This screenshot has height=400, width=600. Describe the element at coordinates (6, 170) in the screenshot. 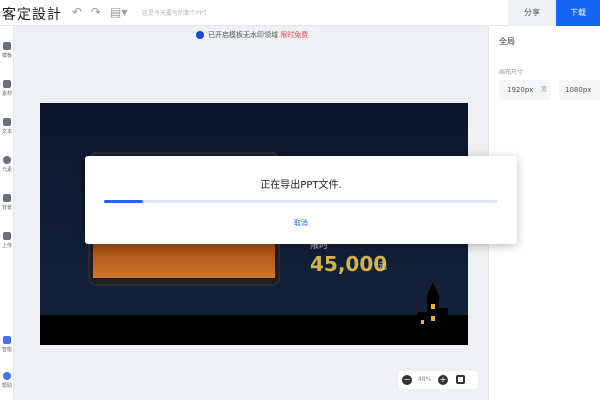

I see `sidebar-item-label: 元素` at that location.